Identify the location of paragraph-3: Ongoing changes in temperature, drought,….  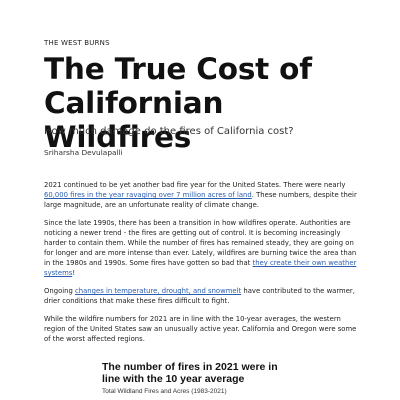
(202, 296).